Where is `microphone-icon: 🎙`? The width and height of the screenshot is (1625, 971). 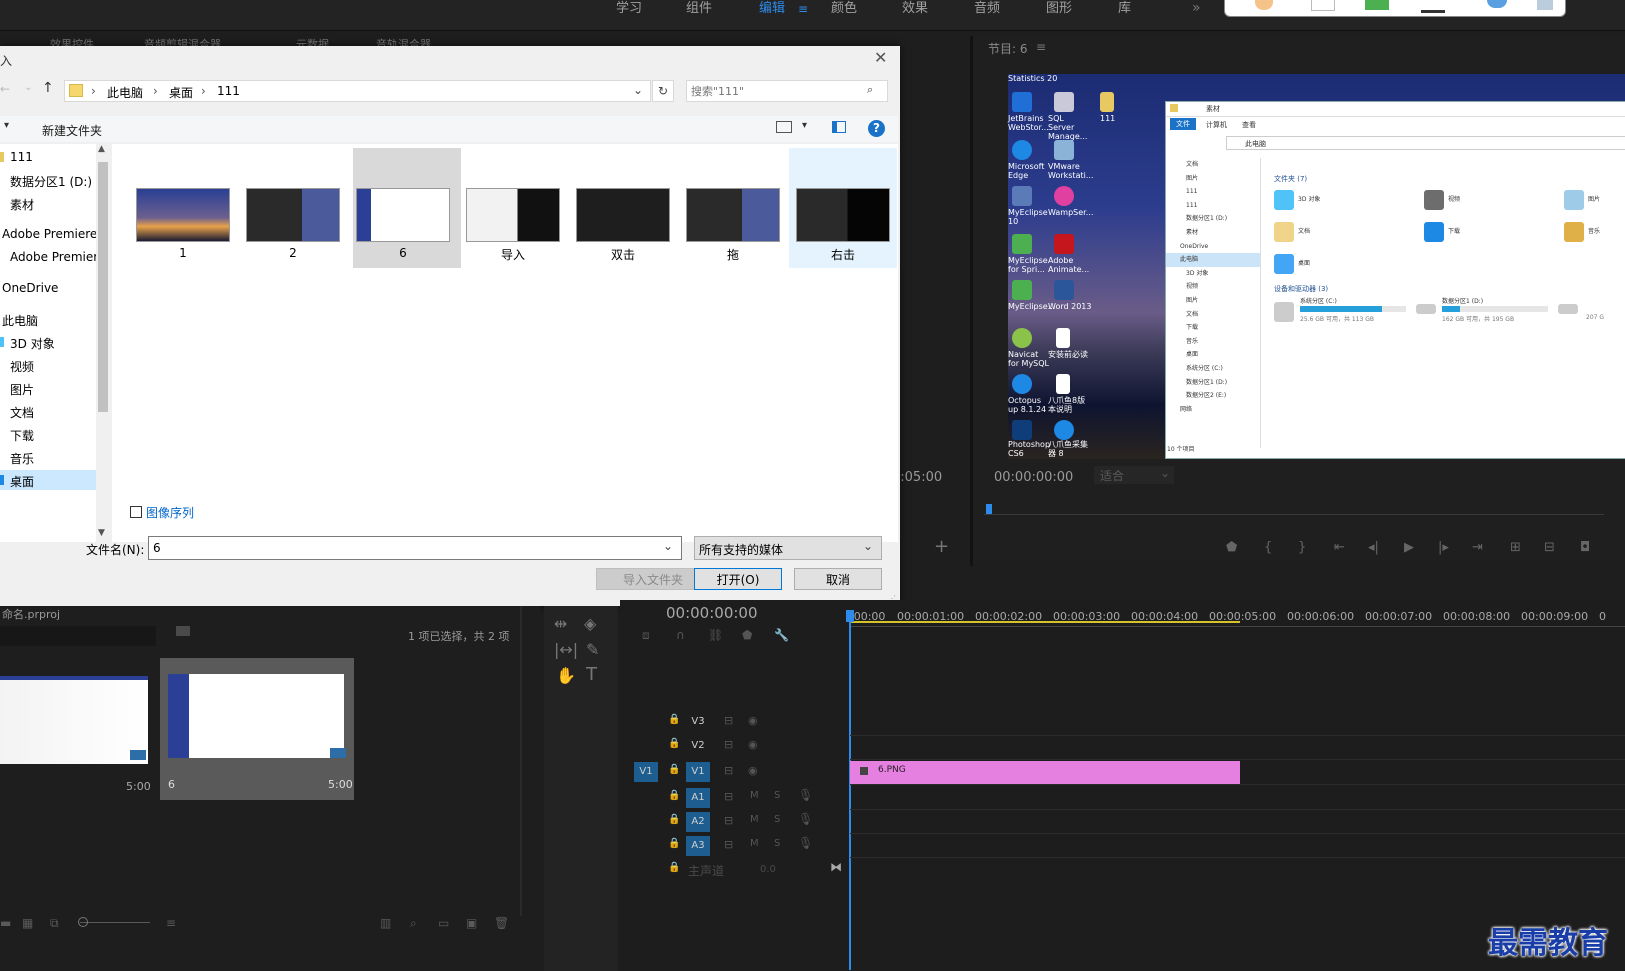 microphone-icon: 🎙 is located at coordinates (805, 843).